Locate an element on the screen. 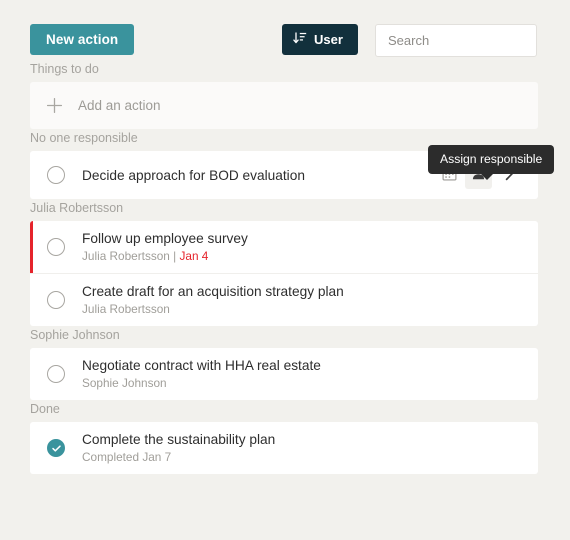 The width and height of the screenshot is (570, 540). plus-icon is located at coordinates (54, 105).